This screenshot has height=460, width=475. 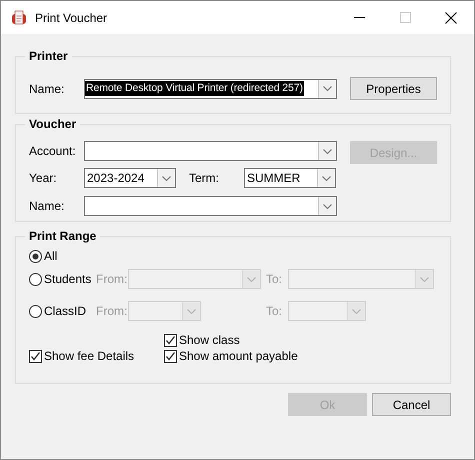 What do you see at coordinates (48, 56) in the screenshot?
I see `group-title: Printer` at bounding box center [48, 56].